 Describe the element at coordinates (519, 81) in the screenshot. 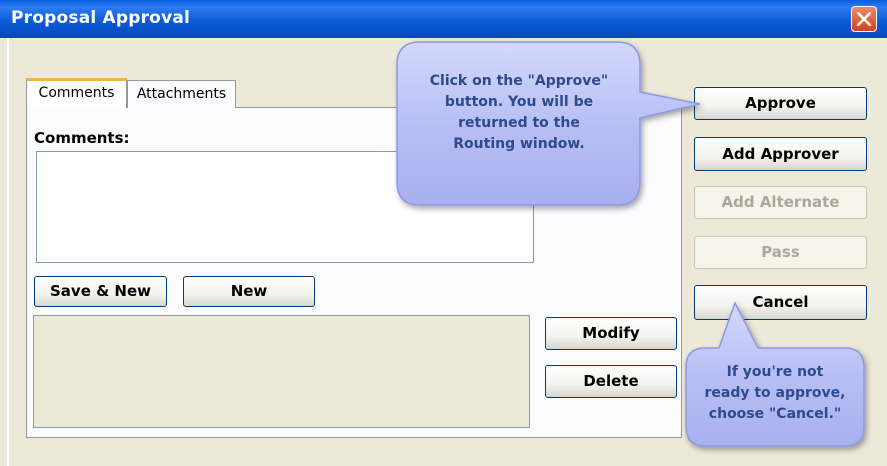

I see `approve-callout-line: Click on the "Approve"` at that location.